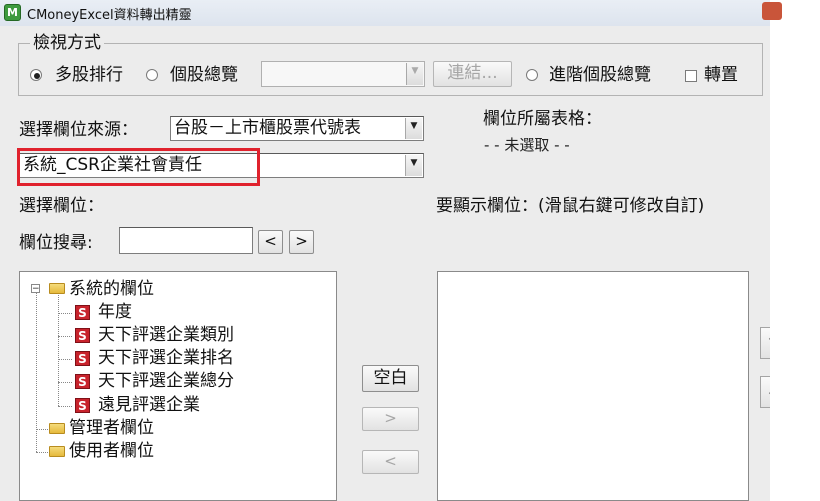 The width and height of the screenshot is (820, 501). I want to click on close-icon, so click(772, 11).